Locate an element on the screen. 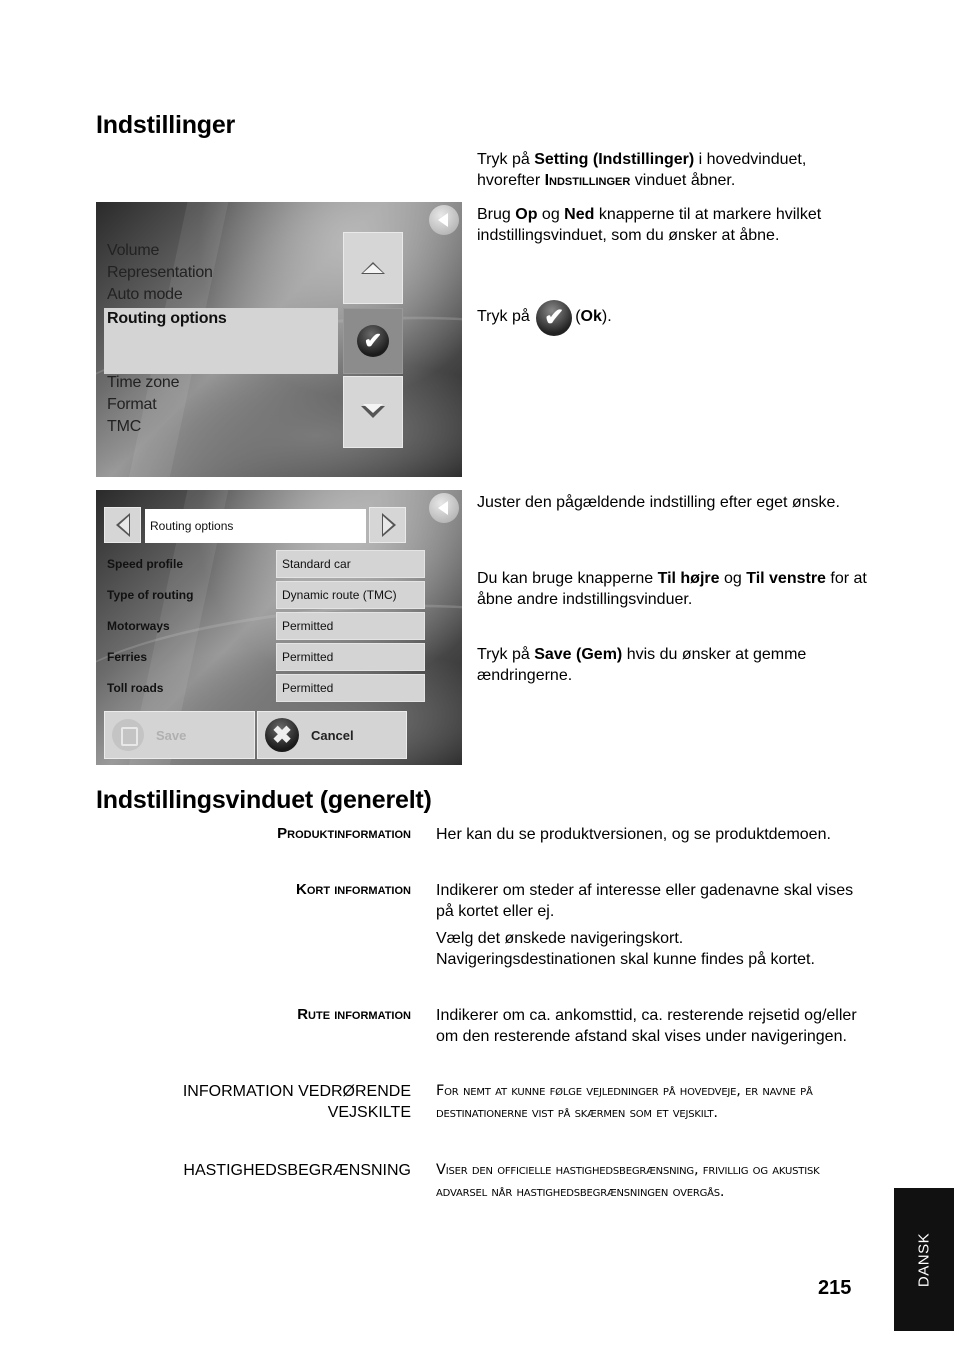  term-produktinformation: Produktinformation is located at coordinates (344, 833).